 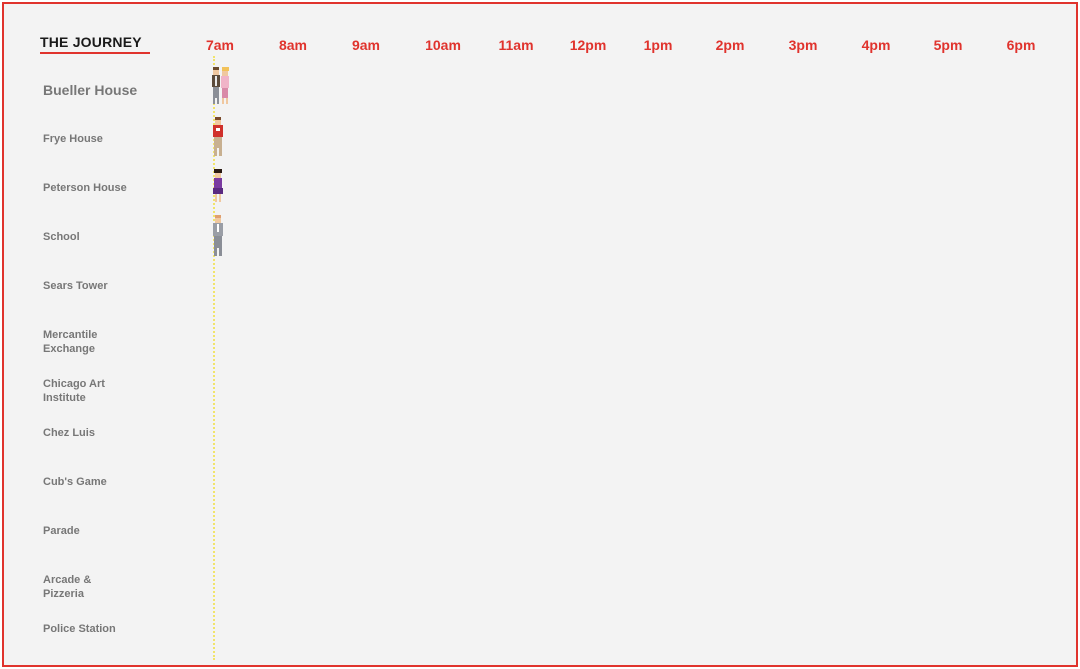 What do you see at coordinates (61, 237) in the screenshot?
I see `place-label: School` at bounding box center [61, 237].